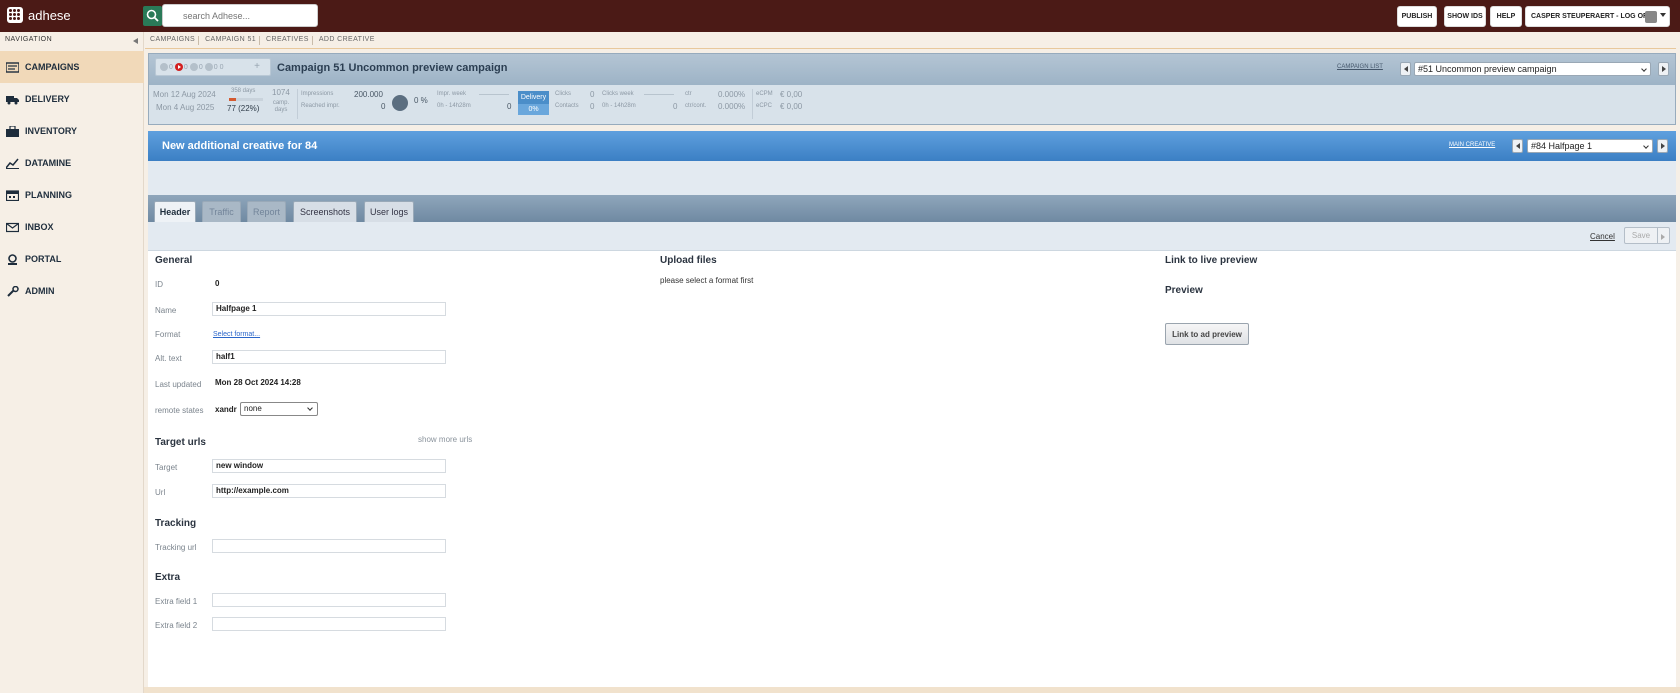  Describe the element at coordinates (52, 67) in the screenshot. I see `sidebar-item-label: CAMPAIGNS` at that location.